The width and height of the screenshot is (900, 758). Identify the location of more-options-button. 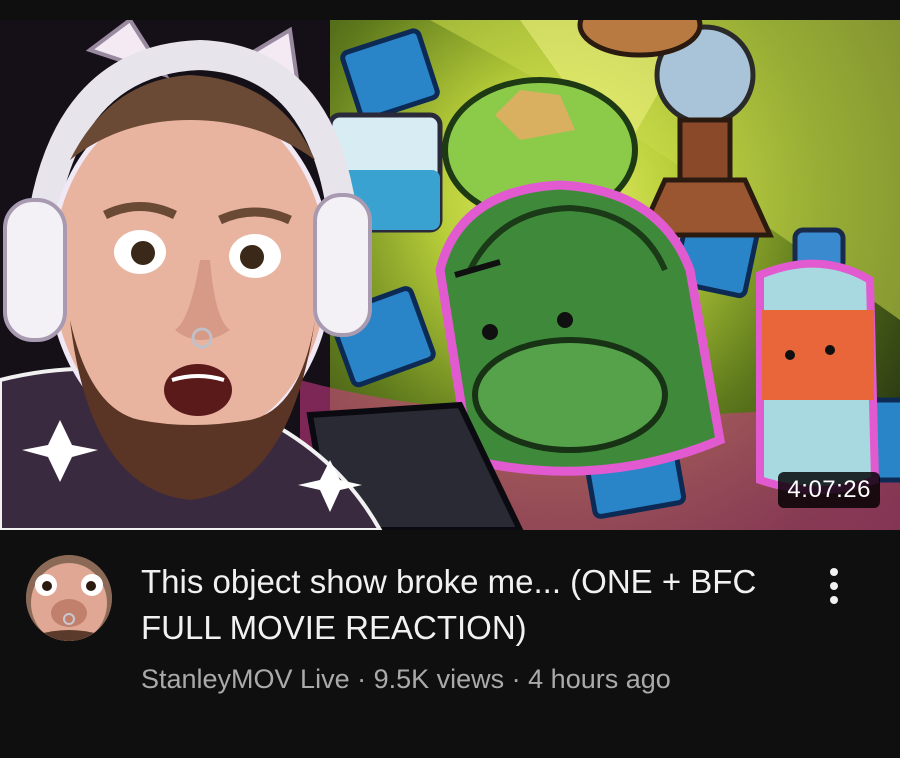
(834, 586).